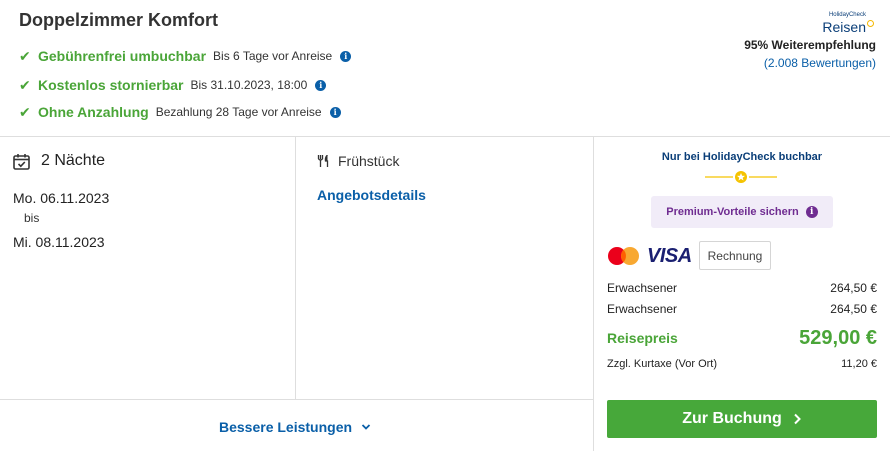  Describe the element at coordinates (742, 364) in the screenshot. I see `tax-row: Zzgl. Kurtaxe (Vor Ort) 11,20 €` at that location.